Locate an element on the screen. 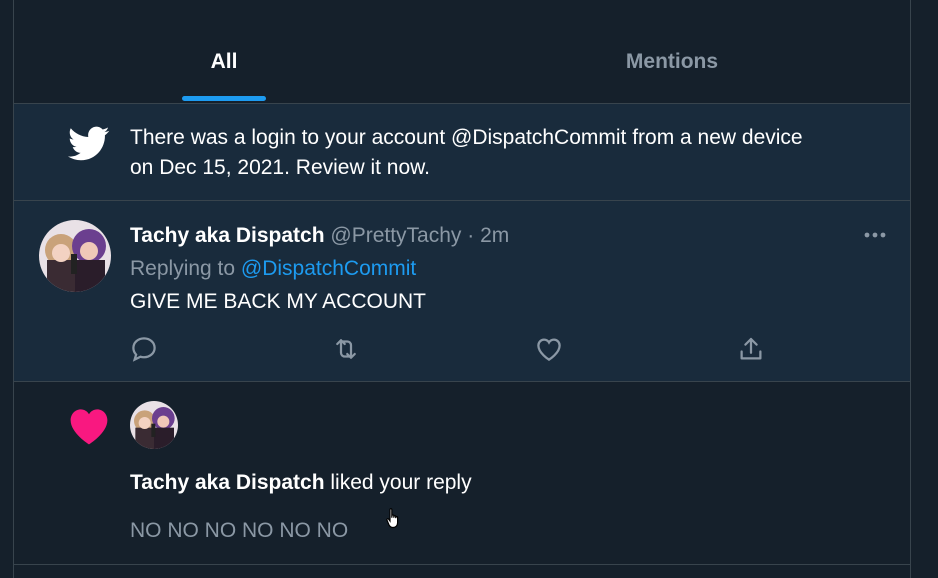 The image size is (938, 578). liked-reply-text: NO NO NO NO NO NO is located at coordinates (239, 530).